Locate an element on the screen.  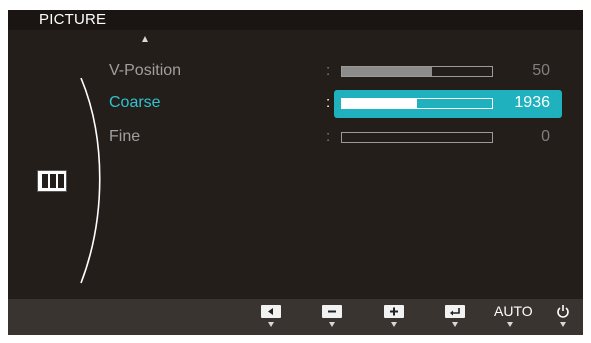
power-icon is located at coordinates (563, 311).